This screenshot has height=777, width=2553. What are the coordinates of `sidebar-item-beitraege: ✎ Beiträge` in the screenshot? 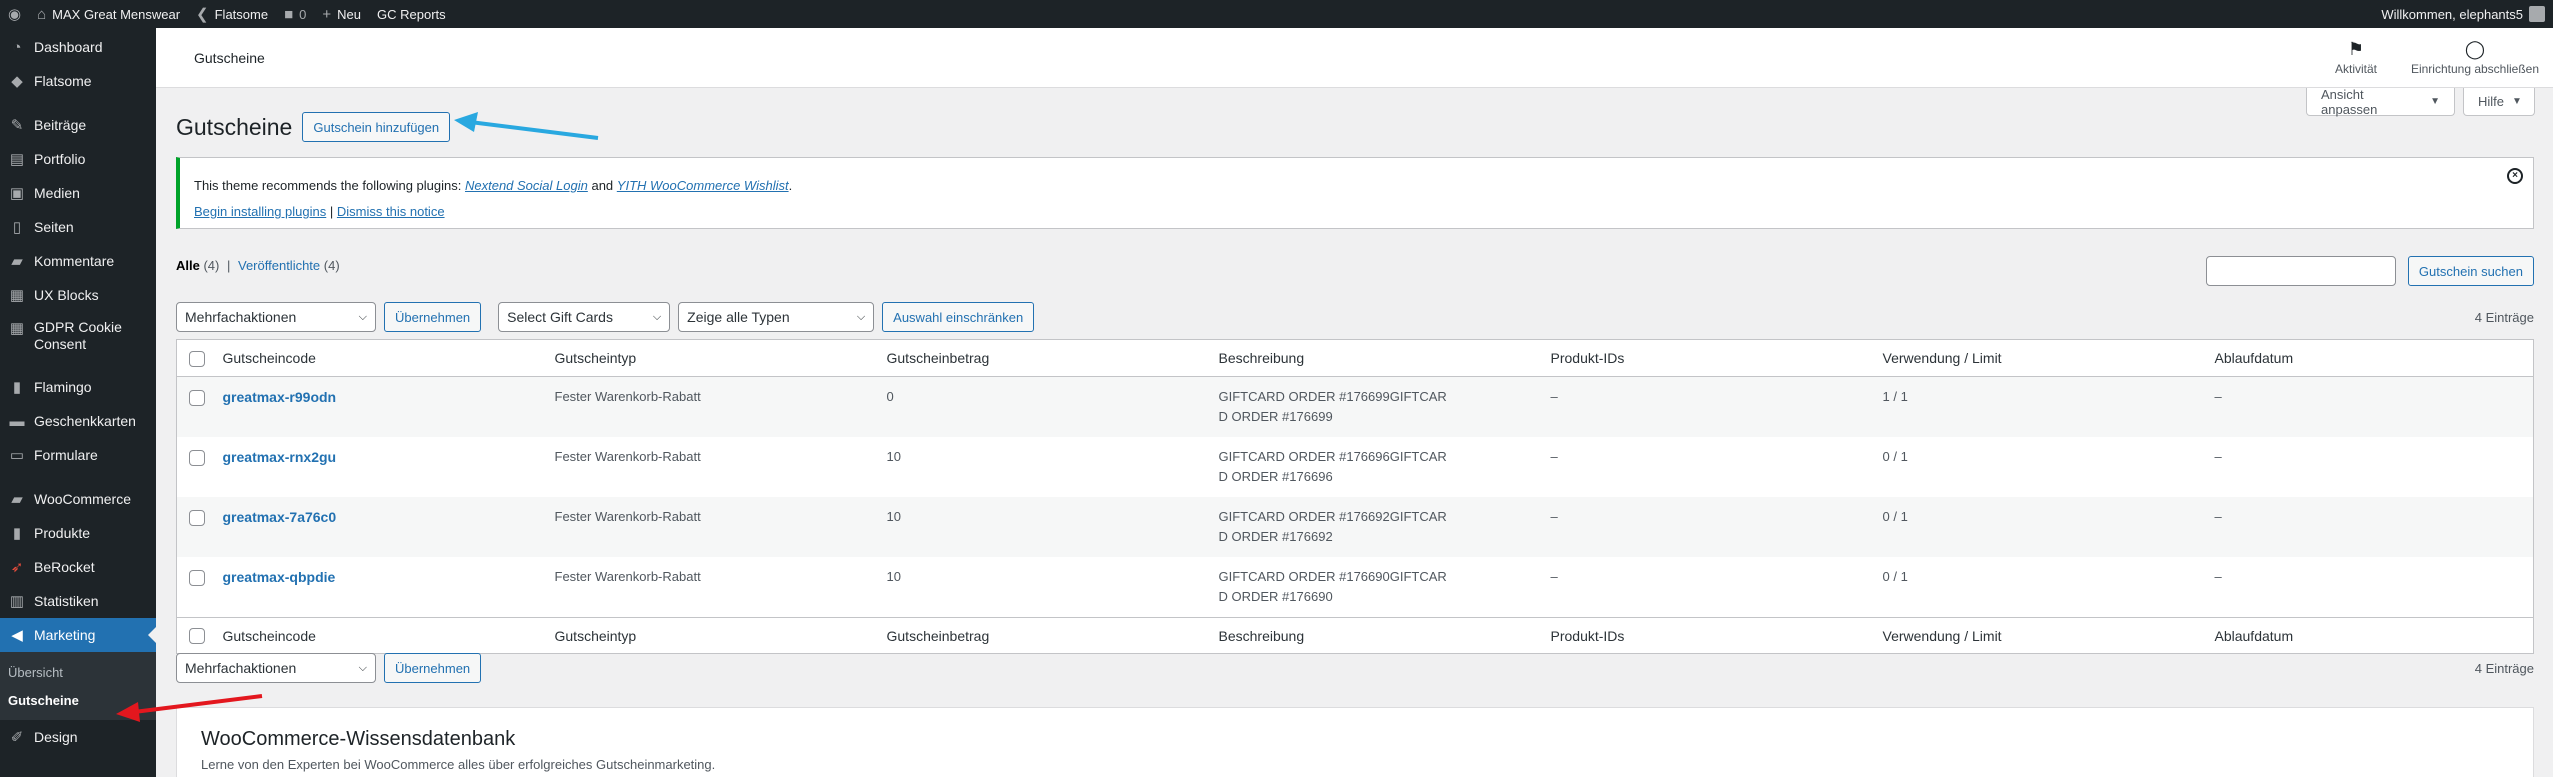 It's located at (78, 125).